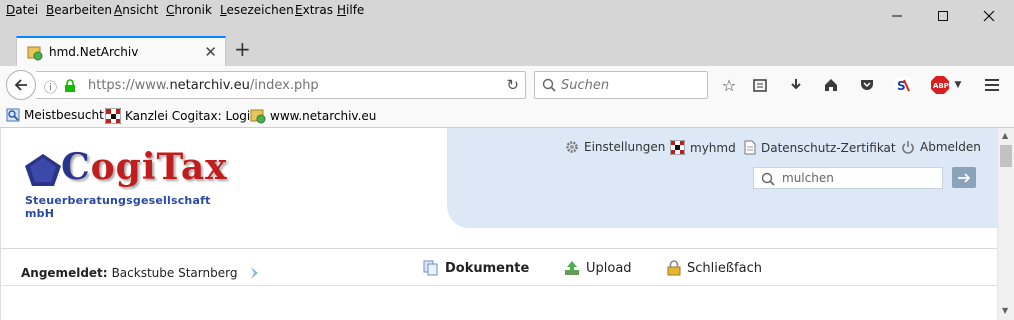 The image size is (1014, 320). I want to click on document-search-value: mulchen, so click(808, 178).